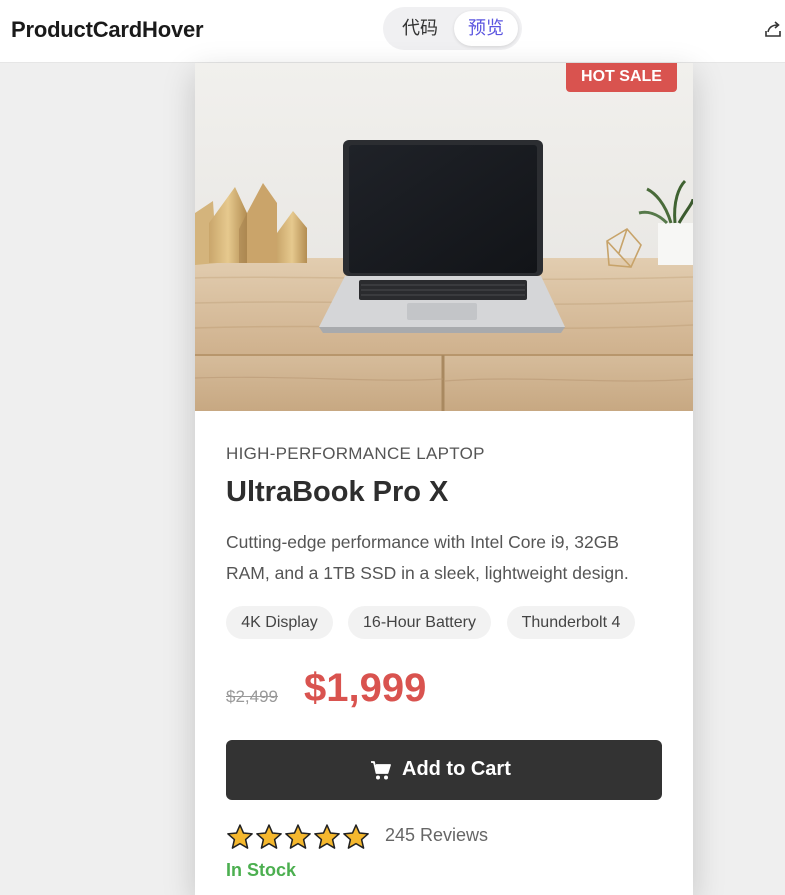 This screenshot has height=895, width=785. What do you see at coordinates (419, 622) in the screenshot?
I see `feature-tag: 16-Hour Battery` at bounding box center [419, 622].